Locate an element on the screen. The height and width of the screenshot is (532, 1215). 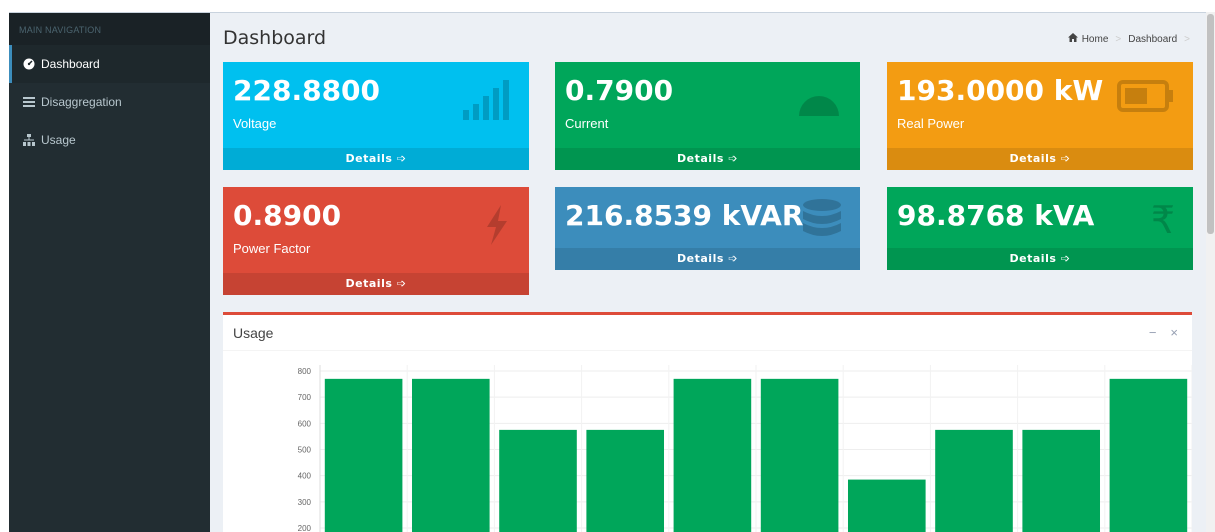
signal-icon is located at coordinates (486, 102).